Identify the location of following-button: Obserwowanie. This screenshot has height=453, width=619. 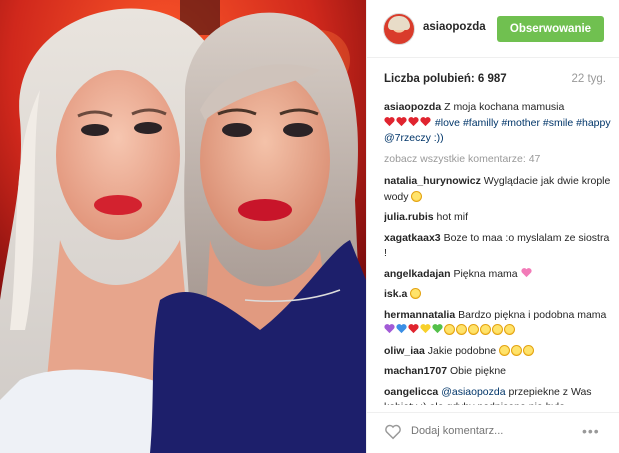
(550, 29).